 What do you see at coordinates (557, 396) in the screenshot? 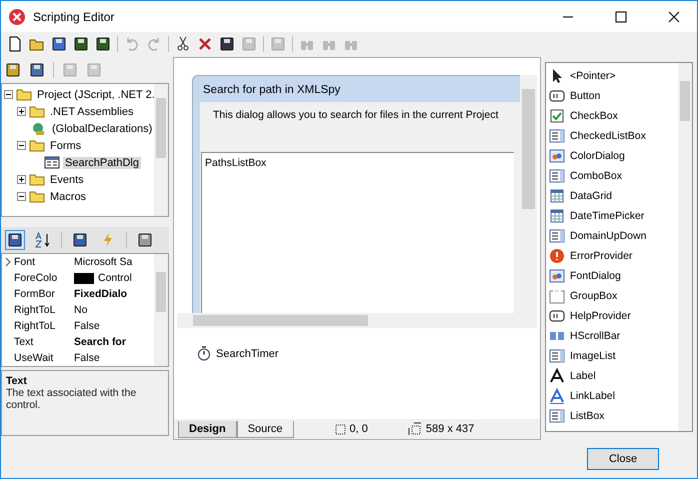
I see `link-icon` at bounding box center [557, 396].